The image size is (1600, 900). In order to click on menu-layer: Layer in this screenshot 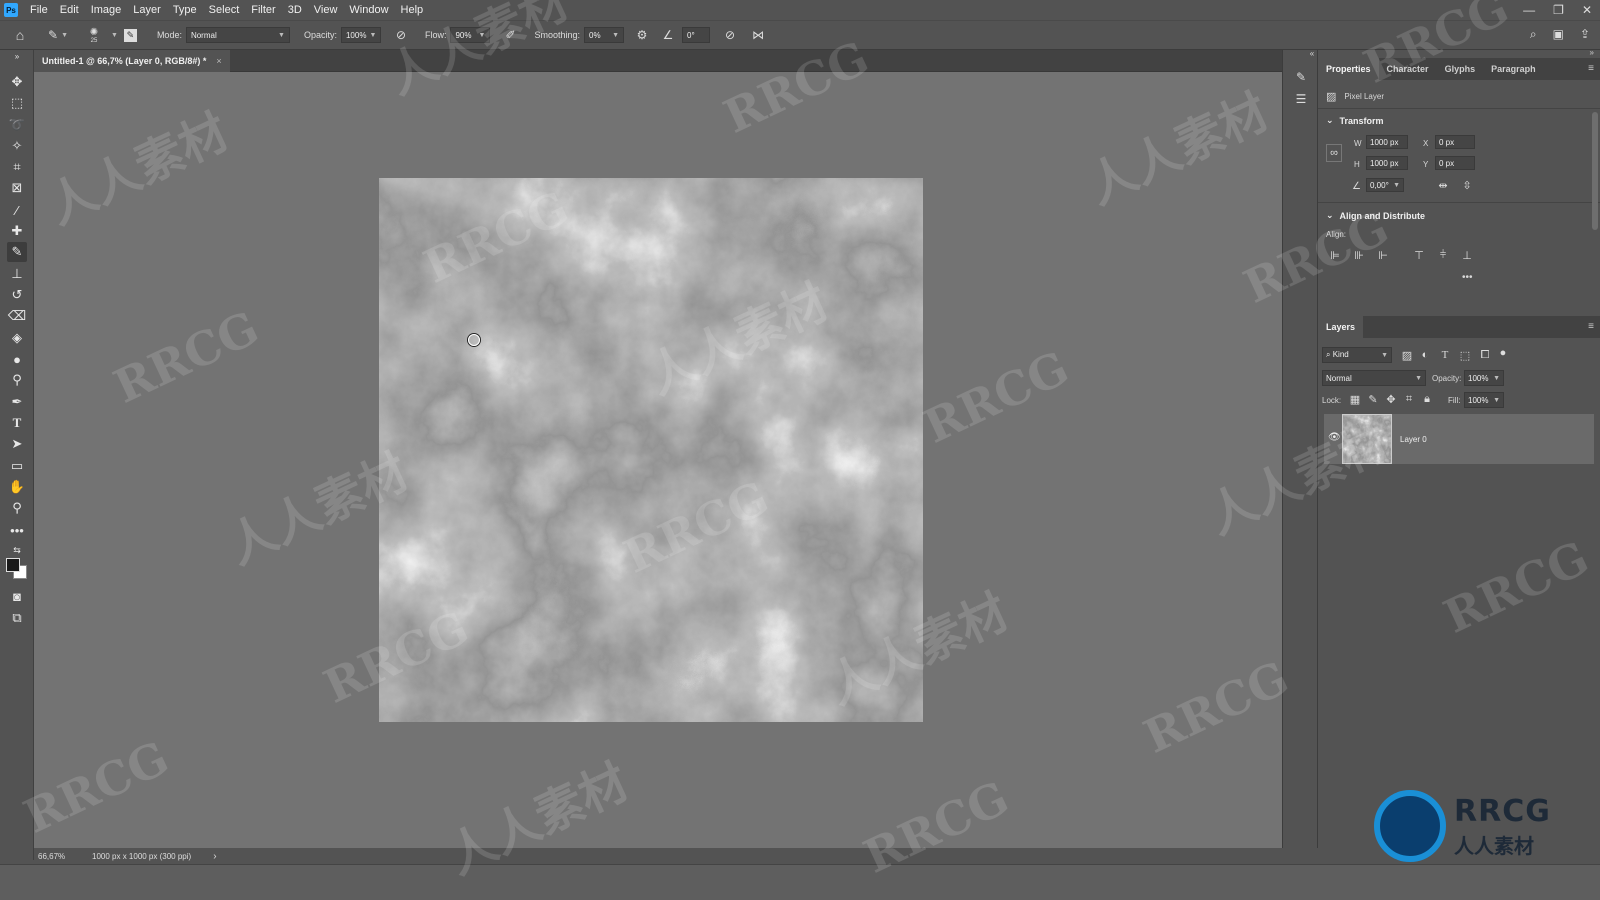, I will do `click(147, 10)`.